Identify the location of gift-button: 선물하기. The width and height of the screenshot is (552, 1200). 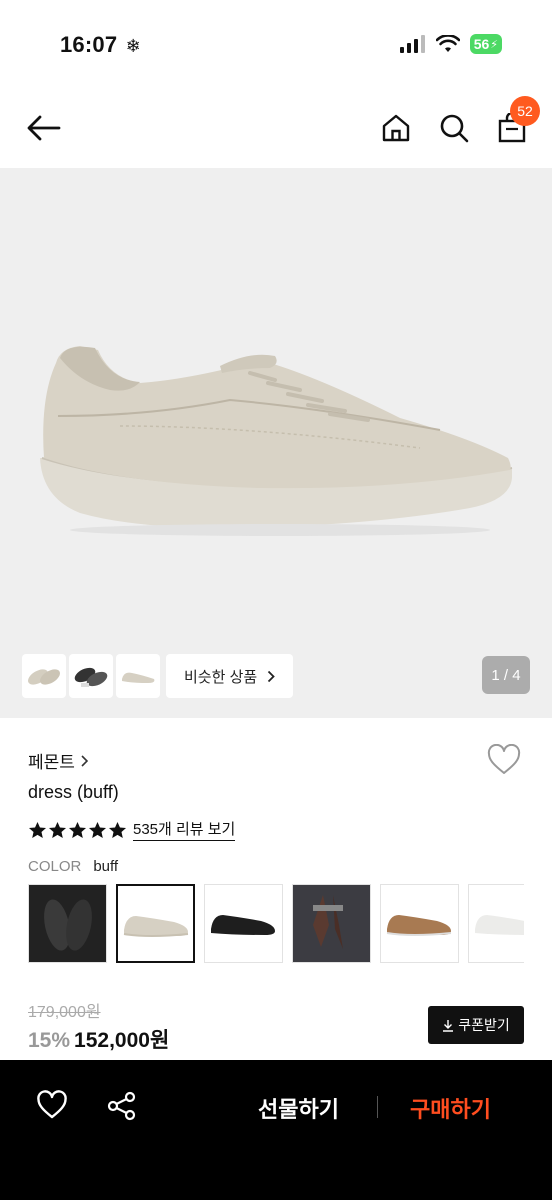
(298, 1108).